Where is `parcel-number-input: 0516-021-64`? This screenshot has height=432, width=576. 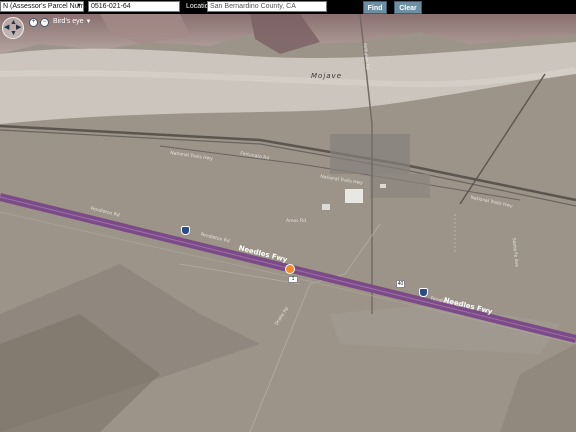 parcel-number-input: 0516-021-64 is located at coordinates (134, 6).